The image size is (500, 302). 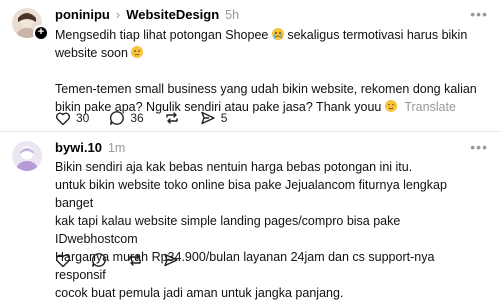 I want to click on like-button, so click(x=63, y=260).